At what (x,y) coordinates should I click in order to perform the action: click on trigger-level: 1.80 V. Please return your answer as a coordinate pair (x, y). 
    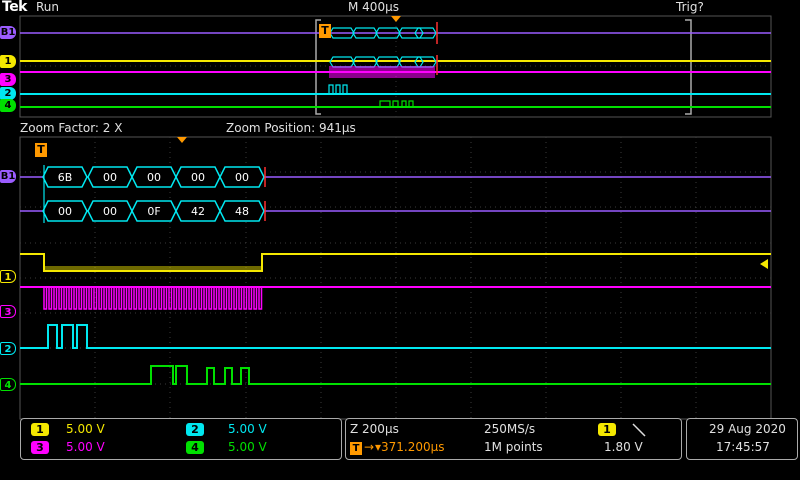
    Looking at the image, I should click on (623, 447).